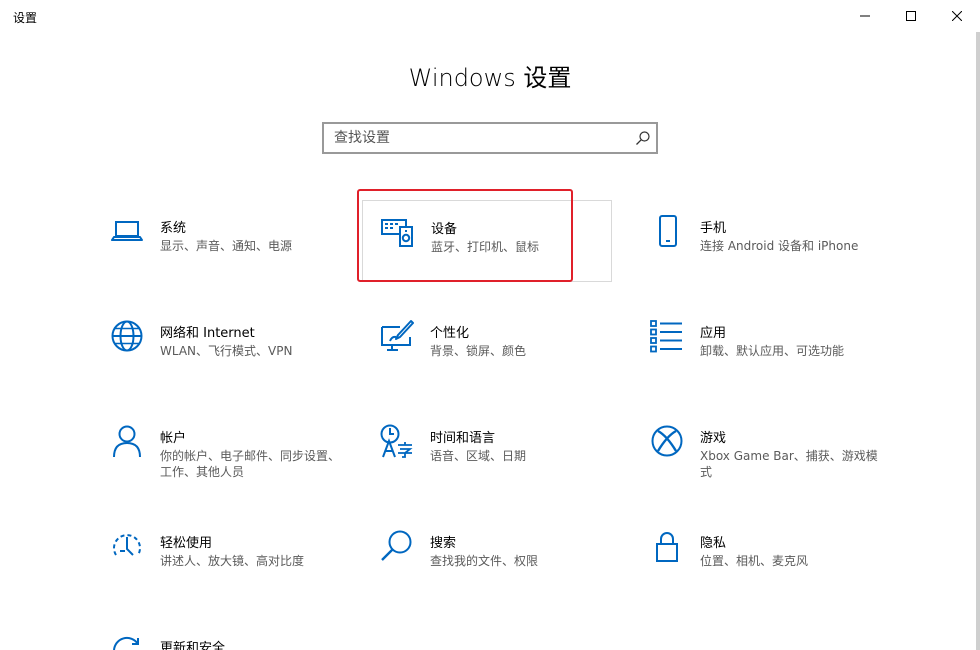 Image resolution: width=980 pixels, height=650 pixels. I want to click on apps-list-icon, so click(666, 336).